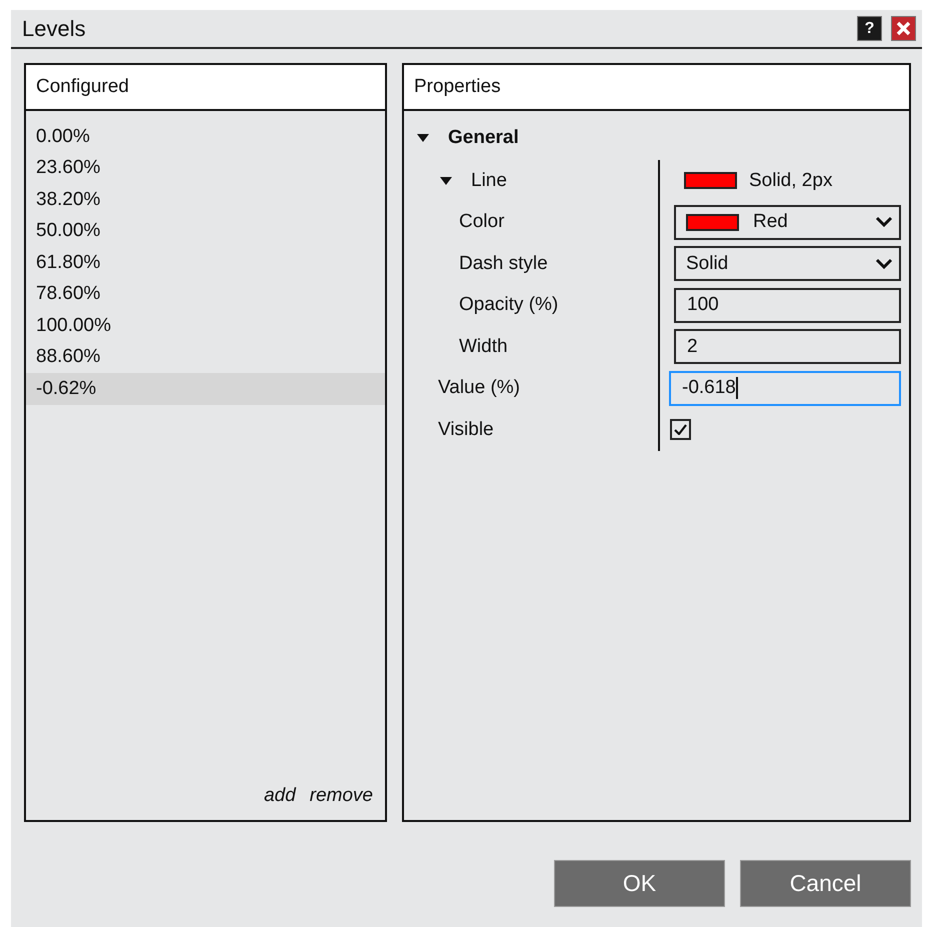  Describe the element at coordinates (489, 180) in the screenshot. I see `property-label: Line` at that location.